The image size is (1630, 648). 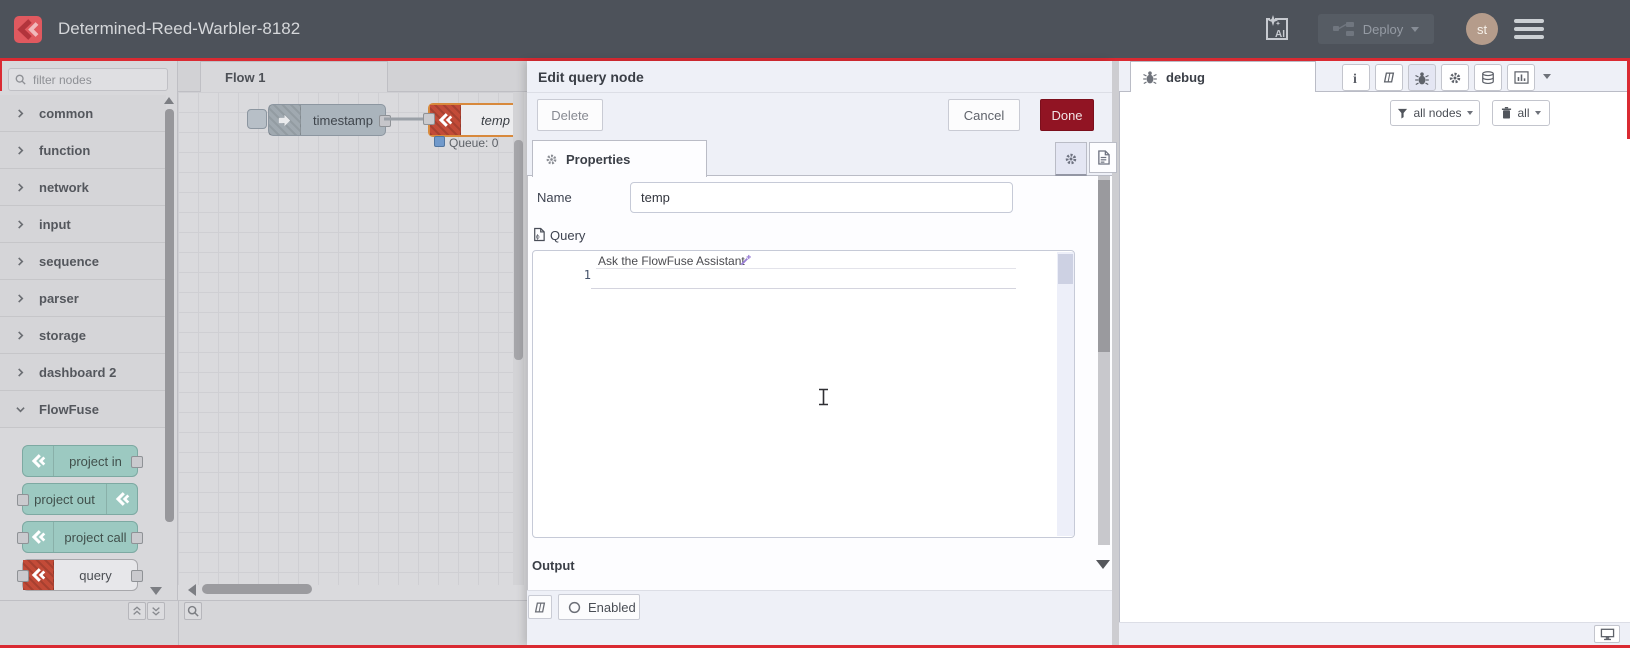 What do you see at coordinates (1223, 76) in the screenshot?
I see `tab-debug: debug` at bounding box center [1223, 76].